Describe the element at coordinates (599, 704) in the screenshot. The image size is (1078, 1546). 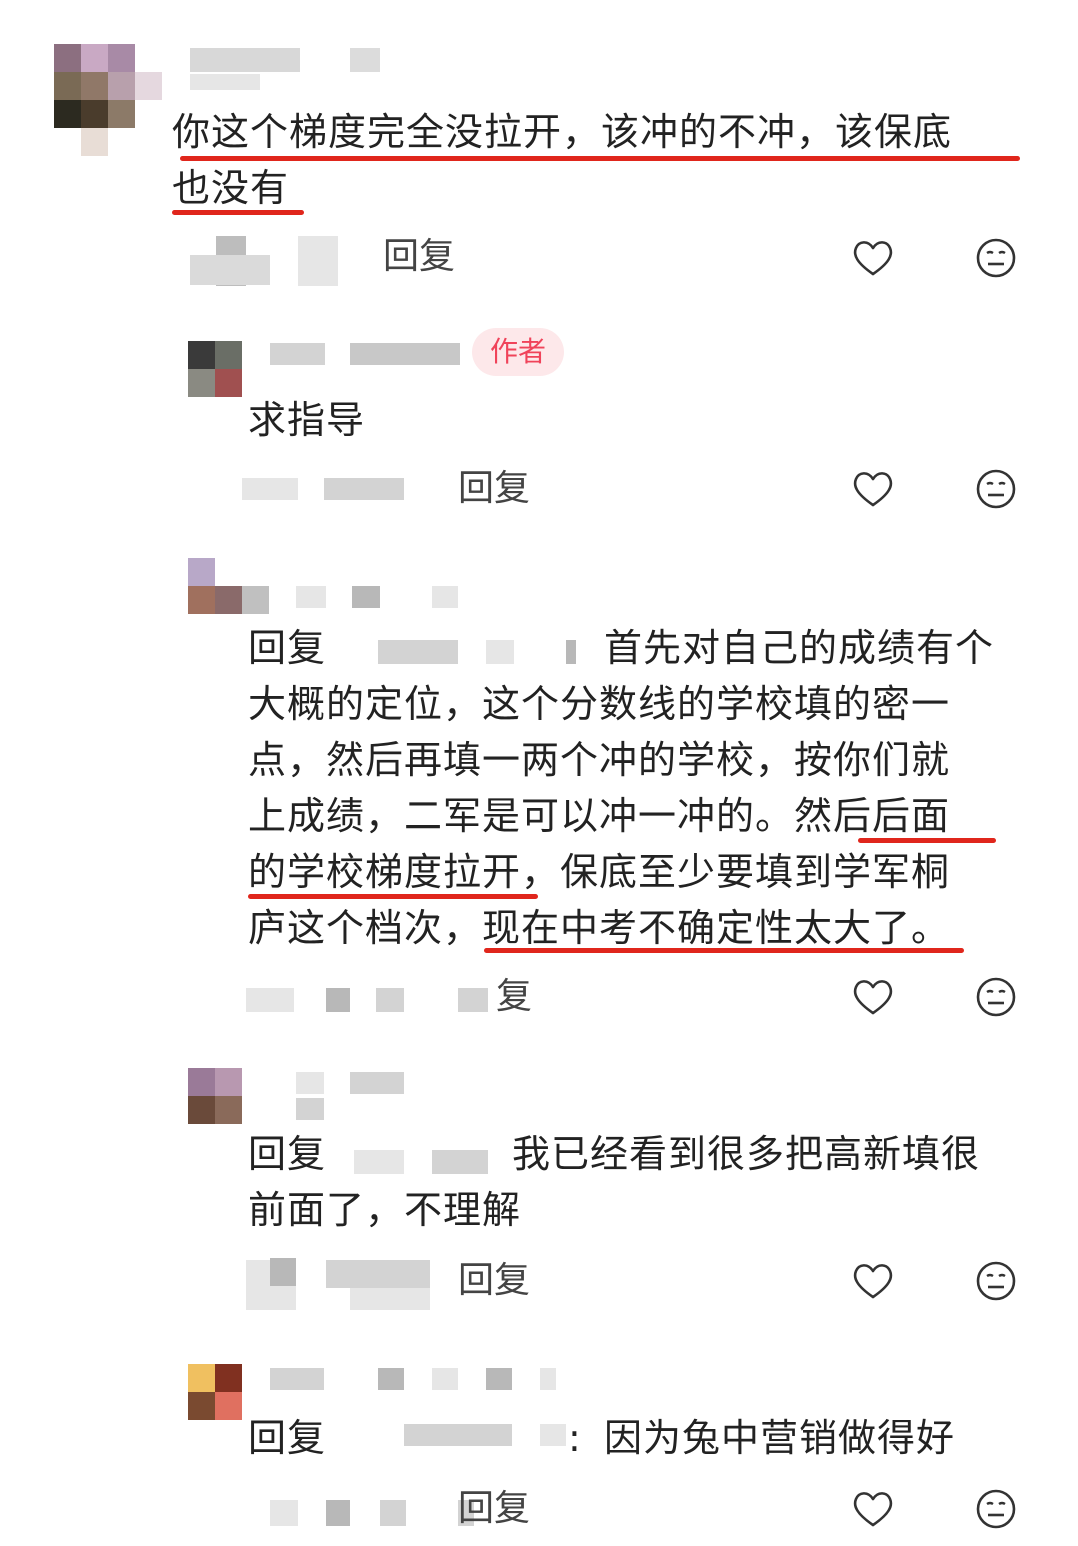
I see `reply-text-line: 大概的定位，这个分数线的学校填的密一` at that location.